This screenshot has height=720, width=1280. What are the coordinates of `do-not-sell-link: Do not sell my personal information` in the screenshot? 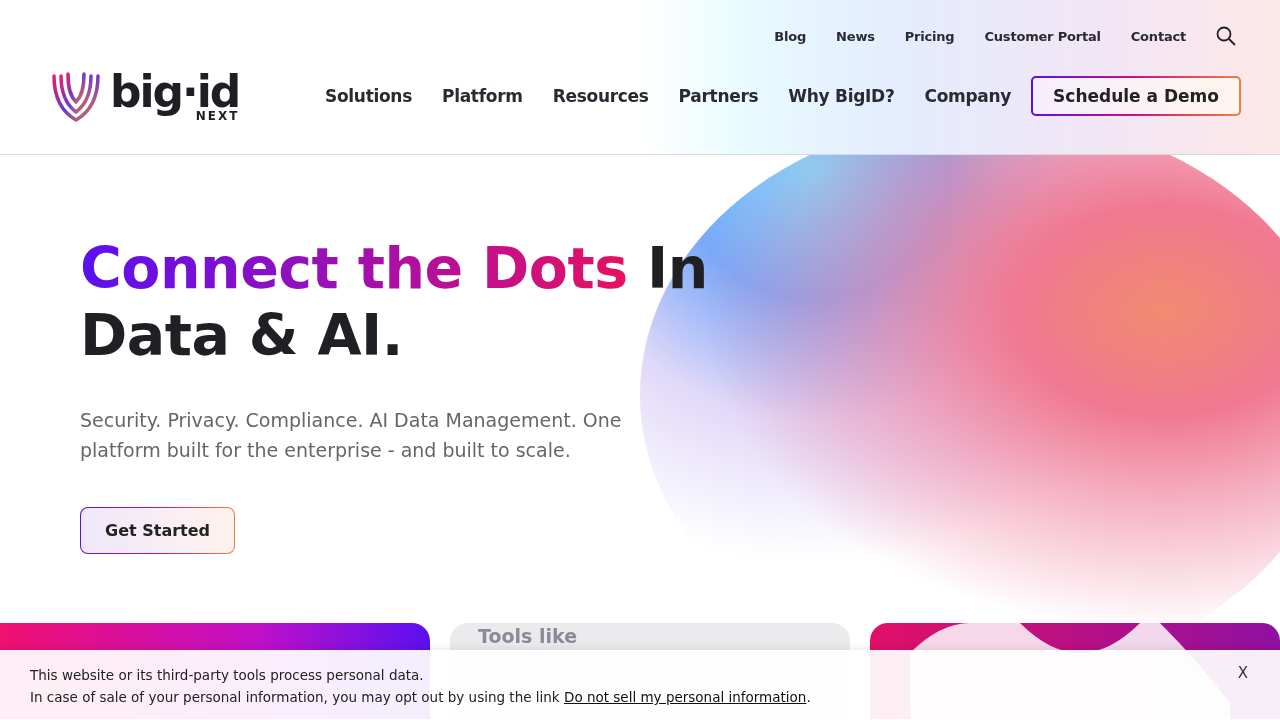 It's located at (685, 697).